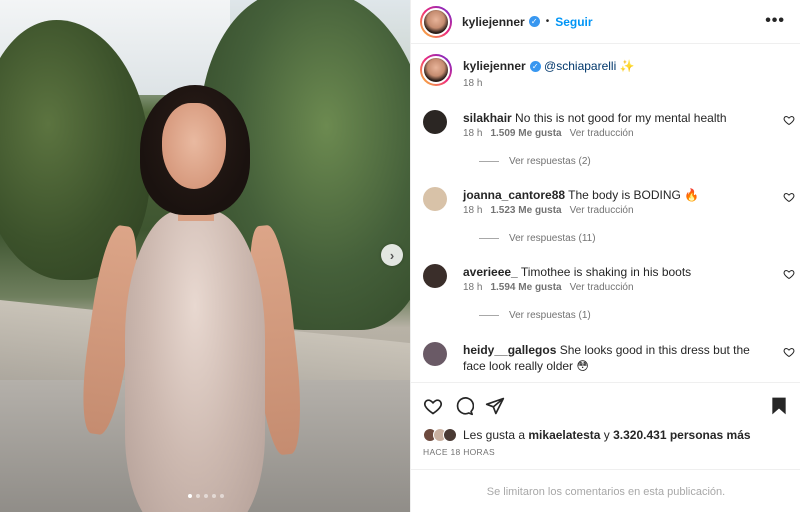 Image resolution: width=800 pixels, height=513 pixels. I want to click on caption-avatar, so click(436, 70).